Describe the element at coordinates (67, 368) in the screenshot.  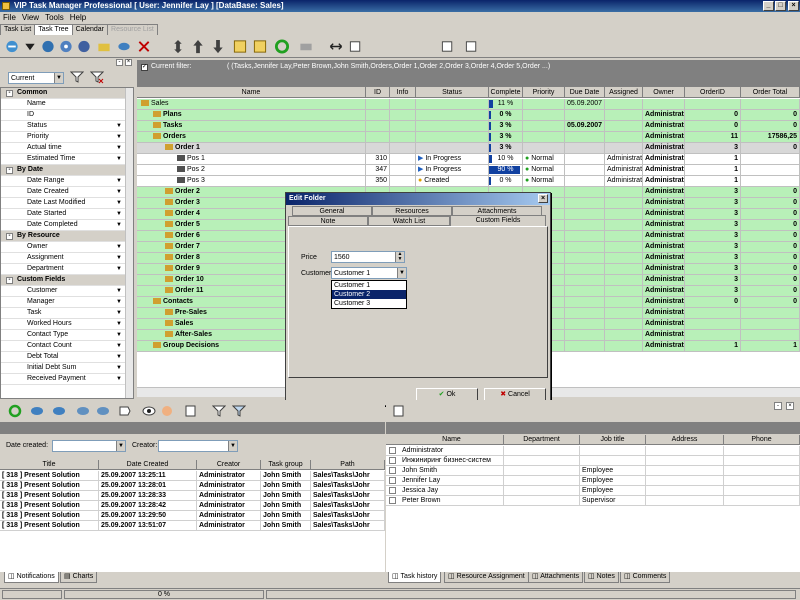
I see `filter-item: Initial Debt Sum ▼` at that location.